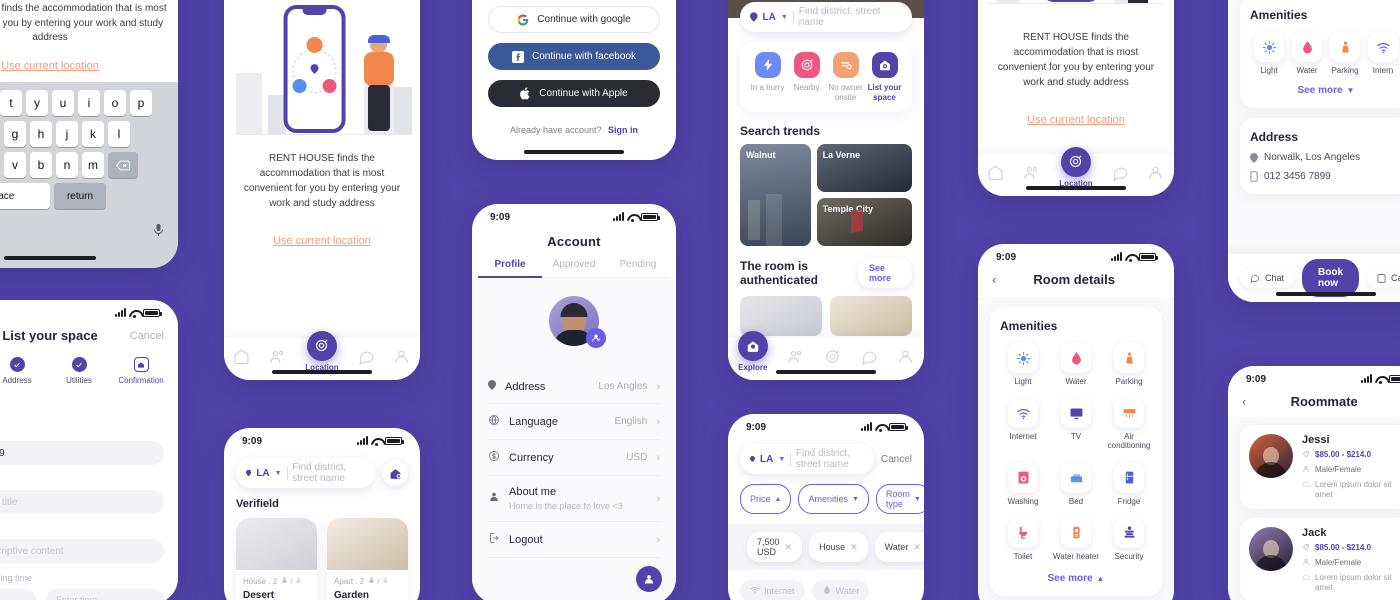 This screenshot has height=600, width=1400. Describe the element at coordinates (574, 540) in the screenshot. I see `account-row-logout: Logout ›` at that location.